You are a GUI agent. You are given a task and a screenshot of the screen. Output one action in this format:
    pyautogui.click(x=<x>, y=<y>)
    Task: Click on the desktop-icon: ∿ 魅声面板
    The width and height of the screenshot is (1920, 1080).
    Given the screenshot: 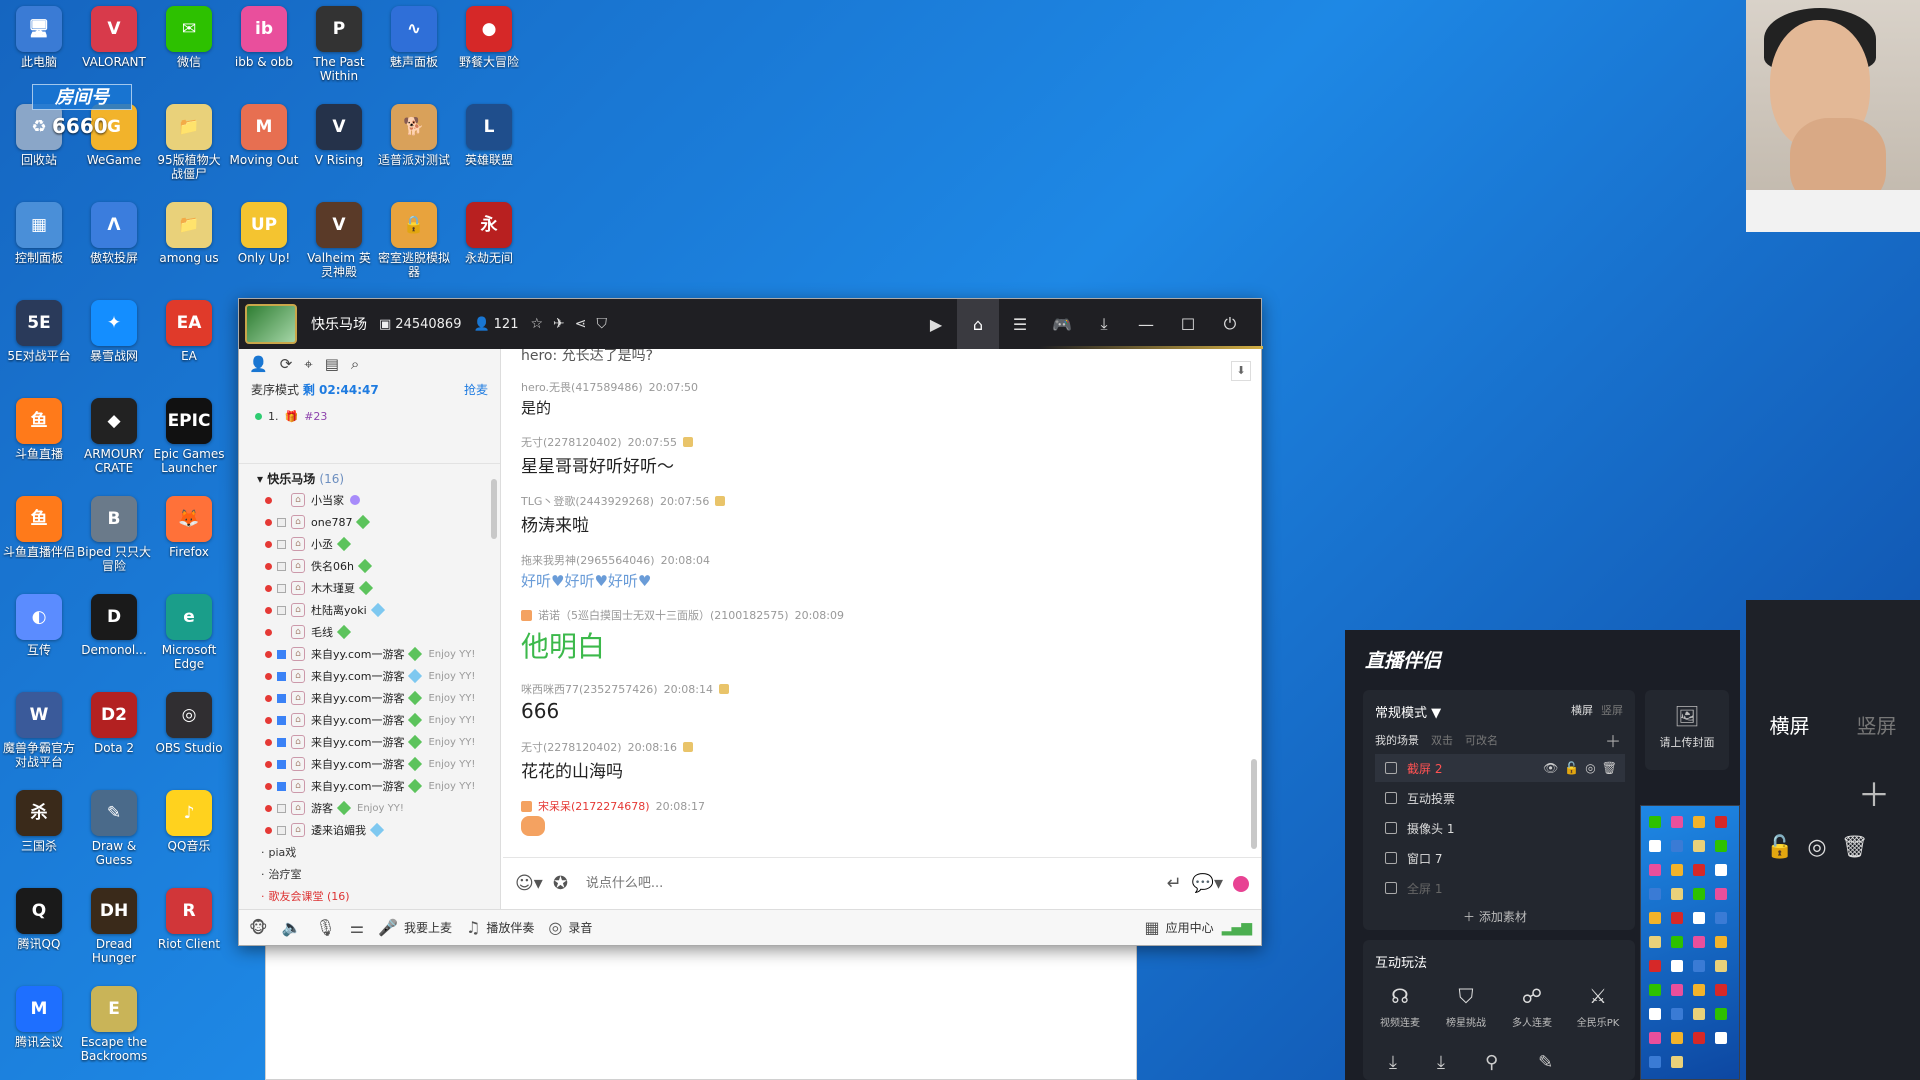 What is the action you would take?
    pyautogui.click(x=414, y=37)
    